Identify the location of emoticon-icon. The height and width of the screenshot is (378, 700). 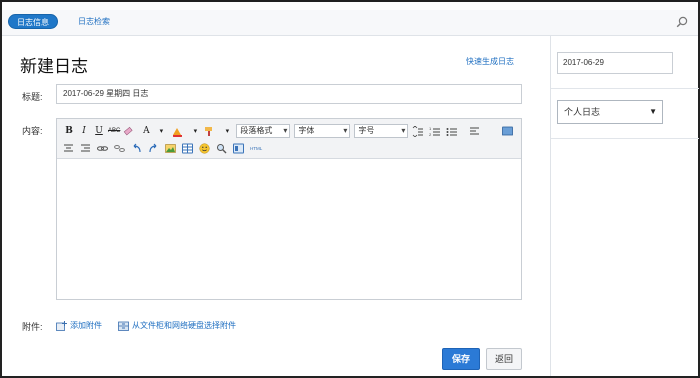
(204, 148).